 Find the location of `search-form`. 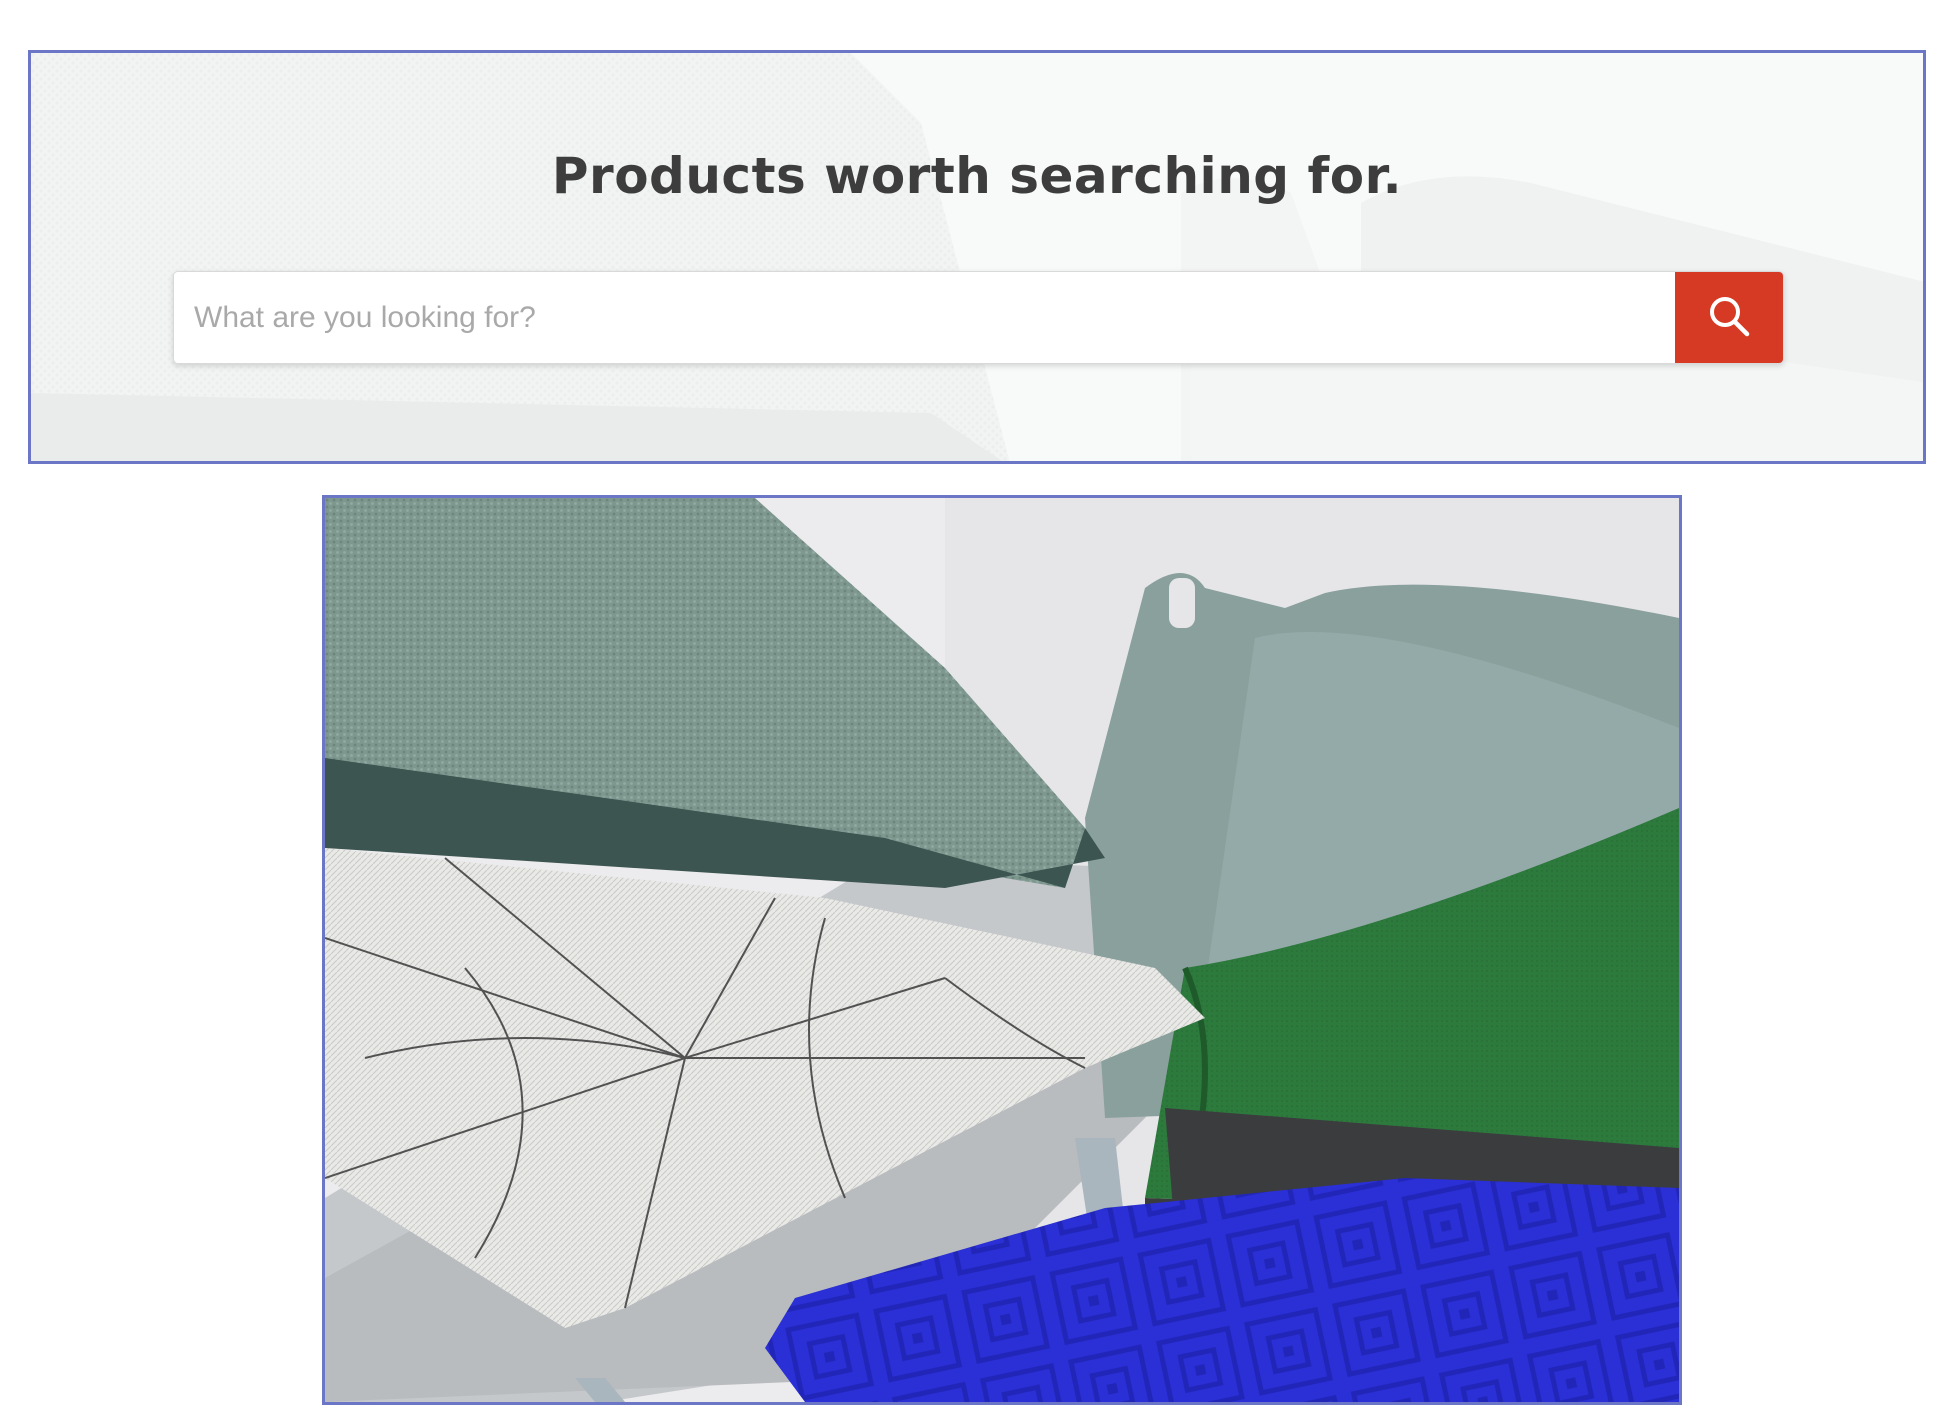

search-form is located at coordinates (978, 317).